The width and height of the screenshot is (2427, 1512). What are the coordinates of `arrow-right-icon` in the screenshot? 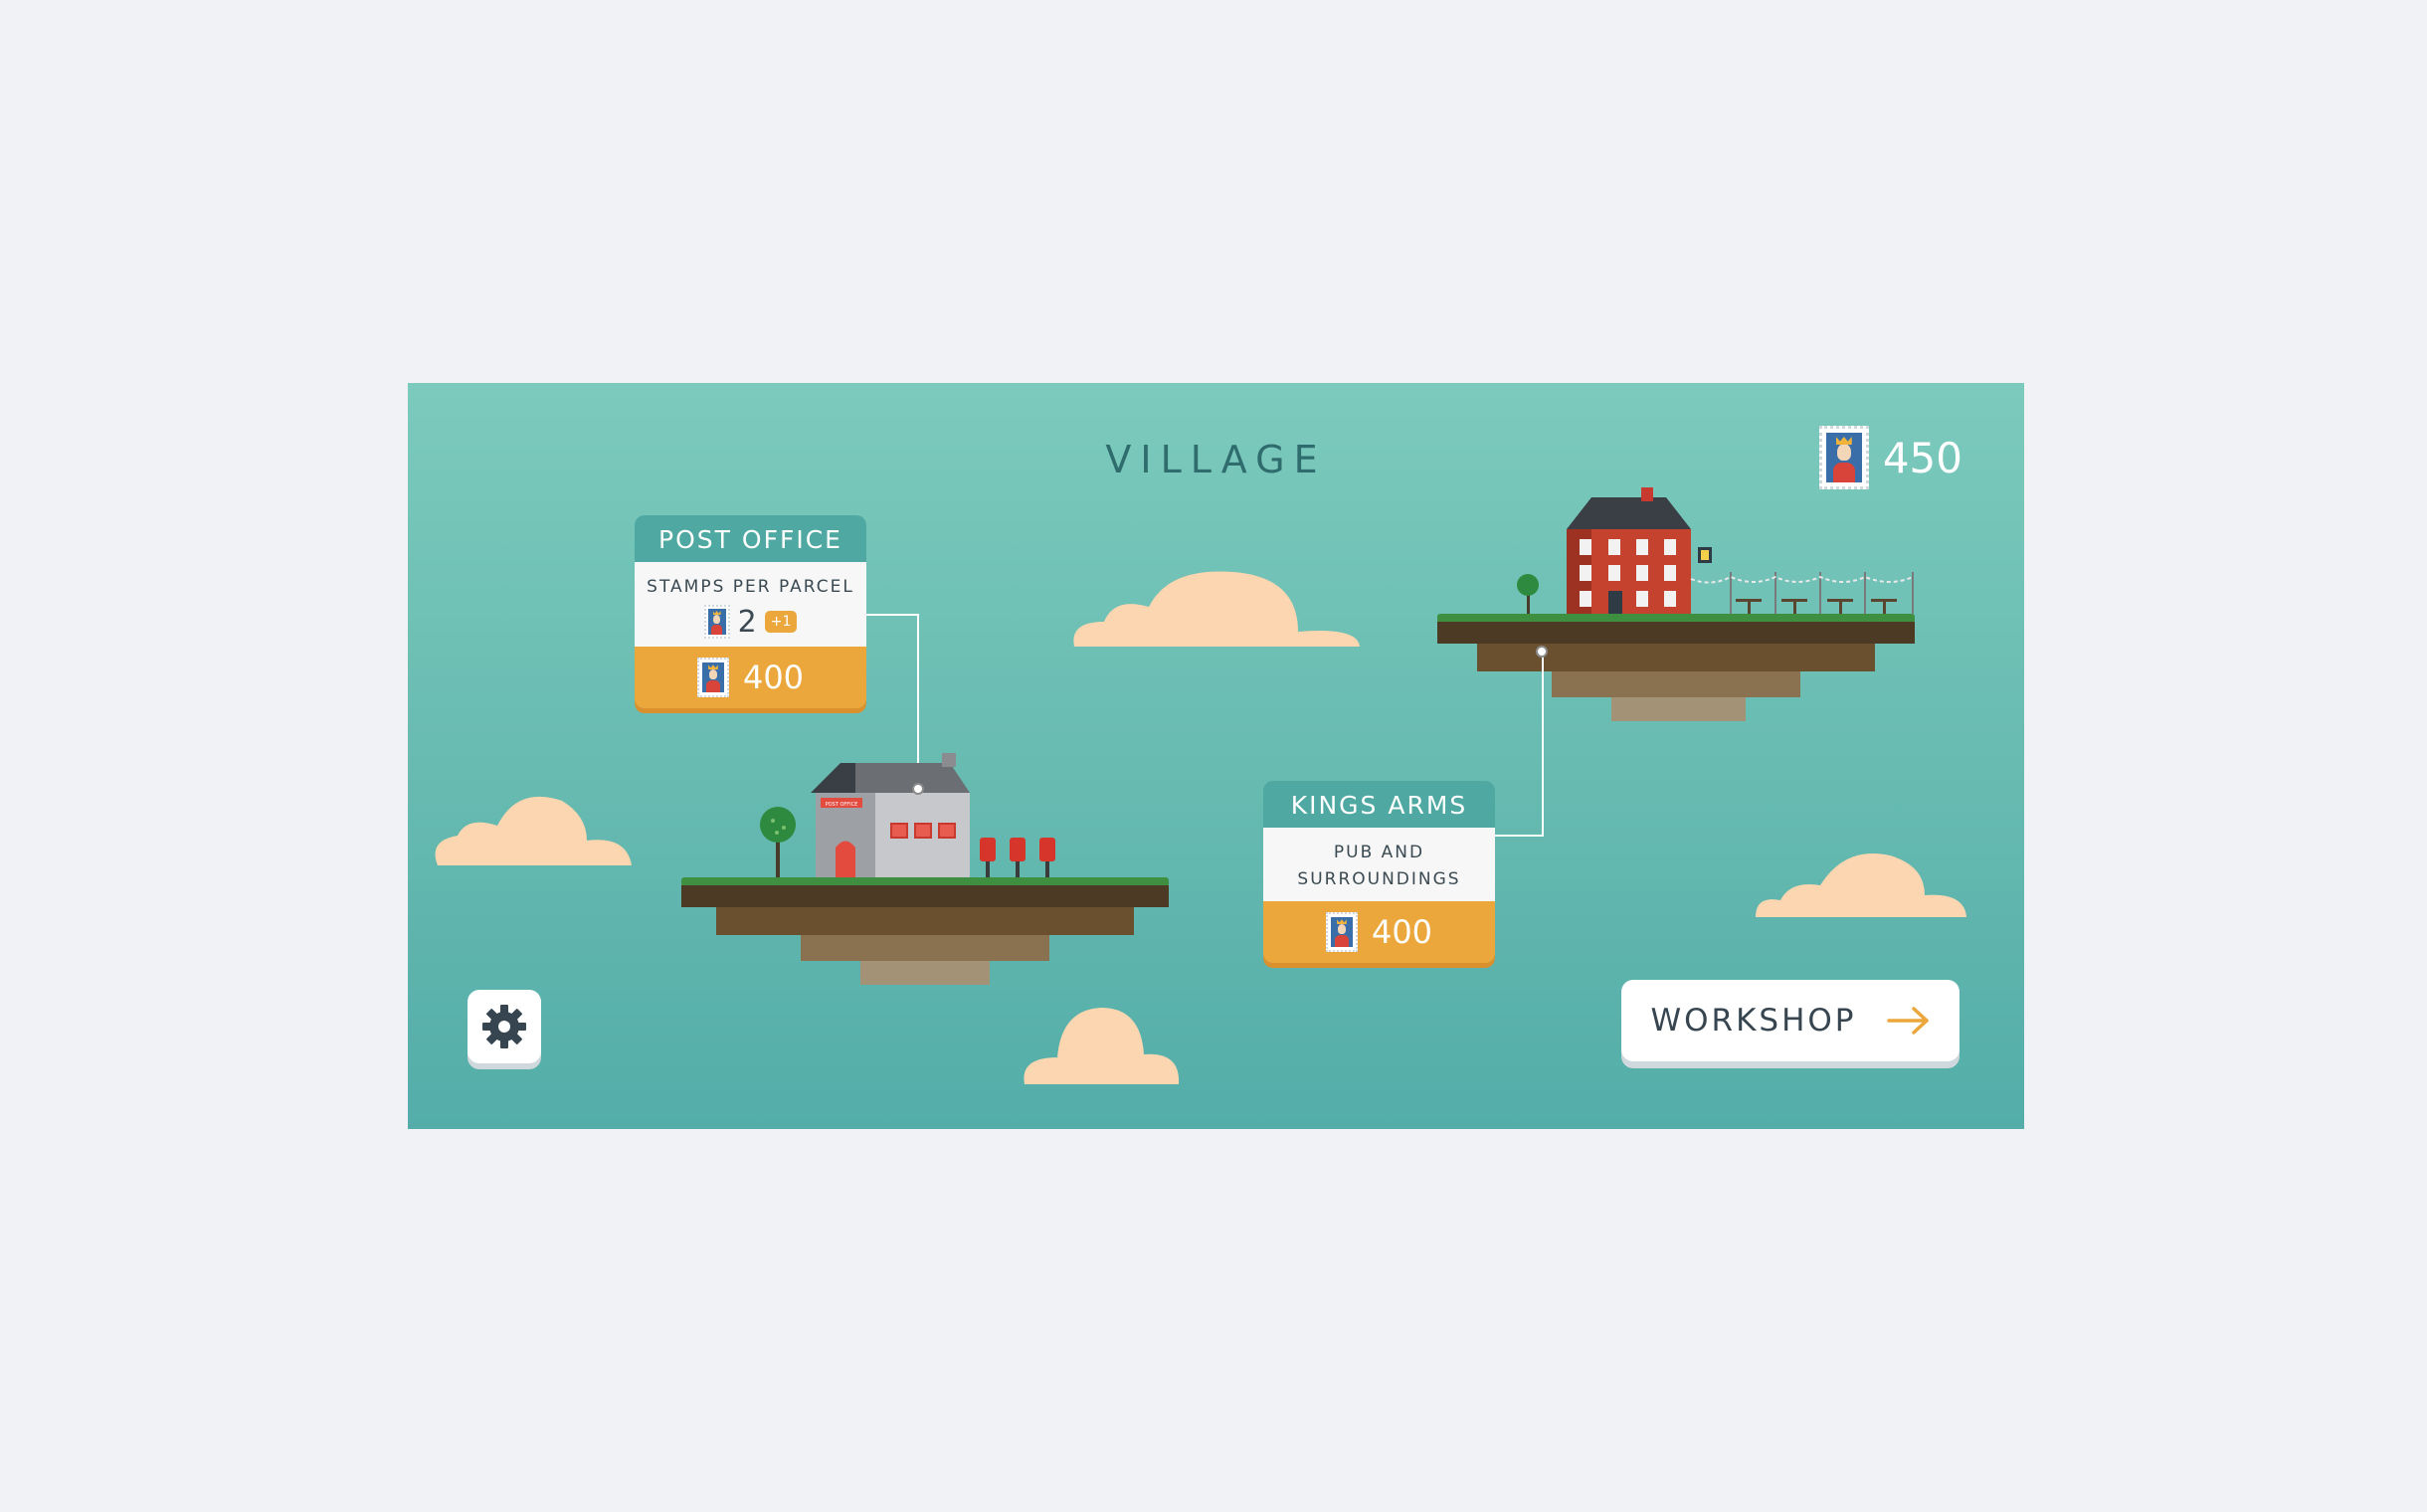 It's located at (1907, 1021).